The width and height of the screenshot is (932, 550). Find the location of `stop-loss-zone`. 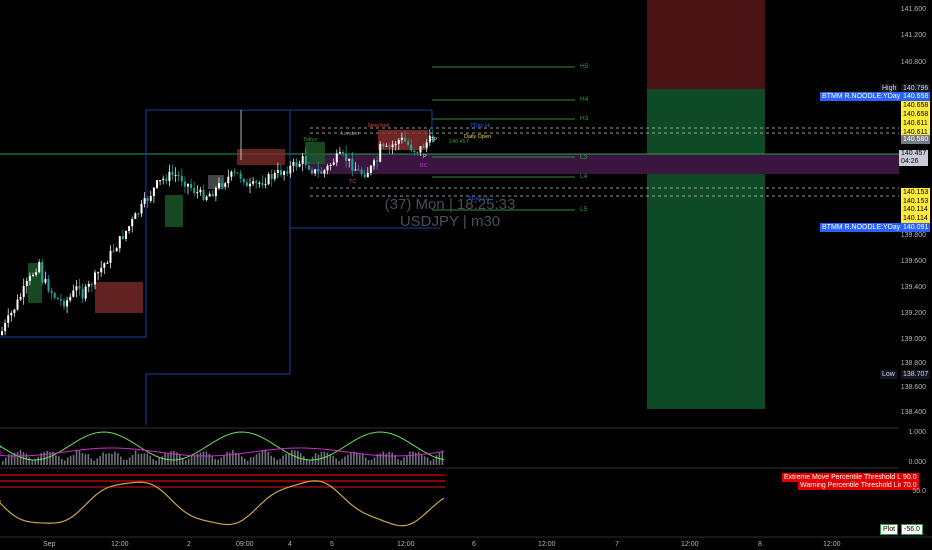

stop-loss-zone is located at coordinates (706, 44).